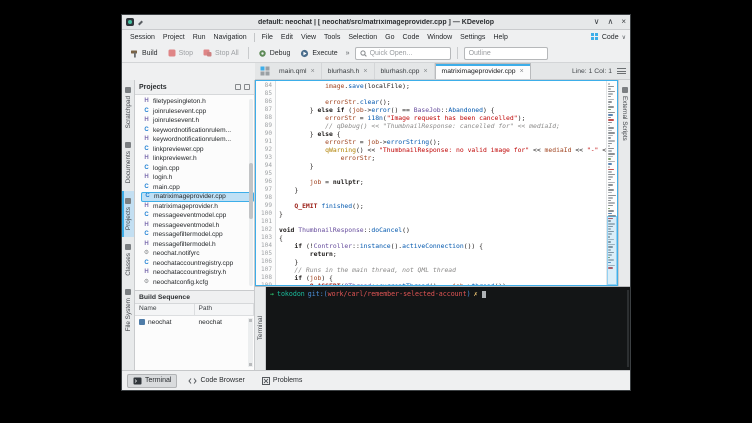 The height and width of the screenshot is (423, 752). I want to click on tree-item-label: neochataccountregistry.h, so click(190, 273).